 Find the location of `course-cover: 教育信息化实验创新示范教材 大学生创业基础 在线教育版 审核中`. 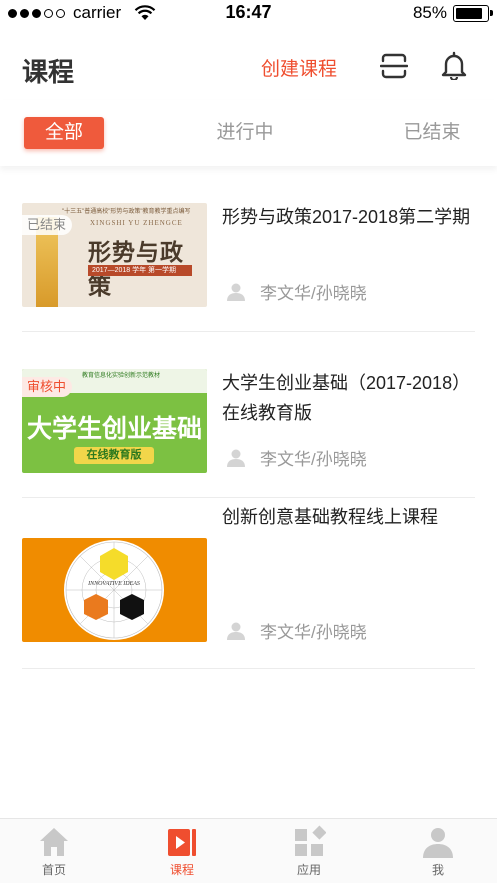

course-cover: 教育信息化实验创新示范教材 大学生创业基础 在线教育版 审核中 is located at coordinates (114, 421).